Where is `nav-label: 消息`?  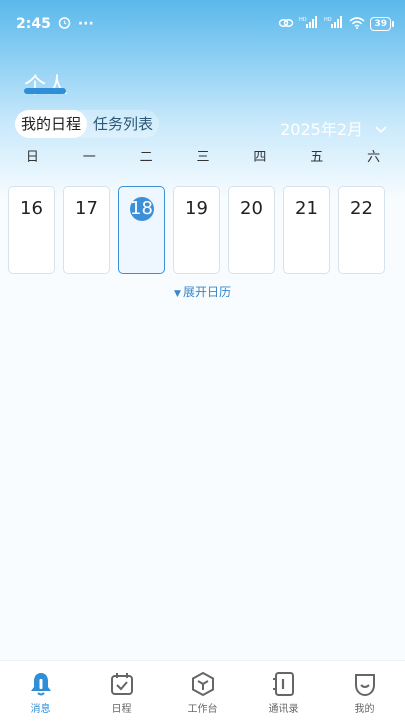 nav-label: 消息 is located at coordinates (40, 709).